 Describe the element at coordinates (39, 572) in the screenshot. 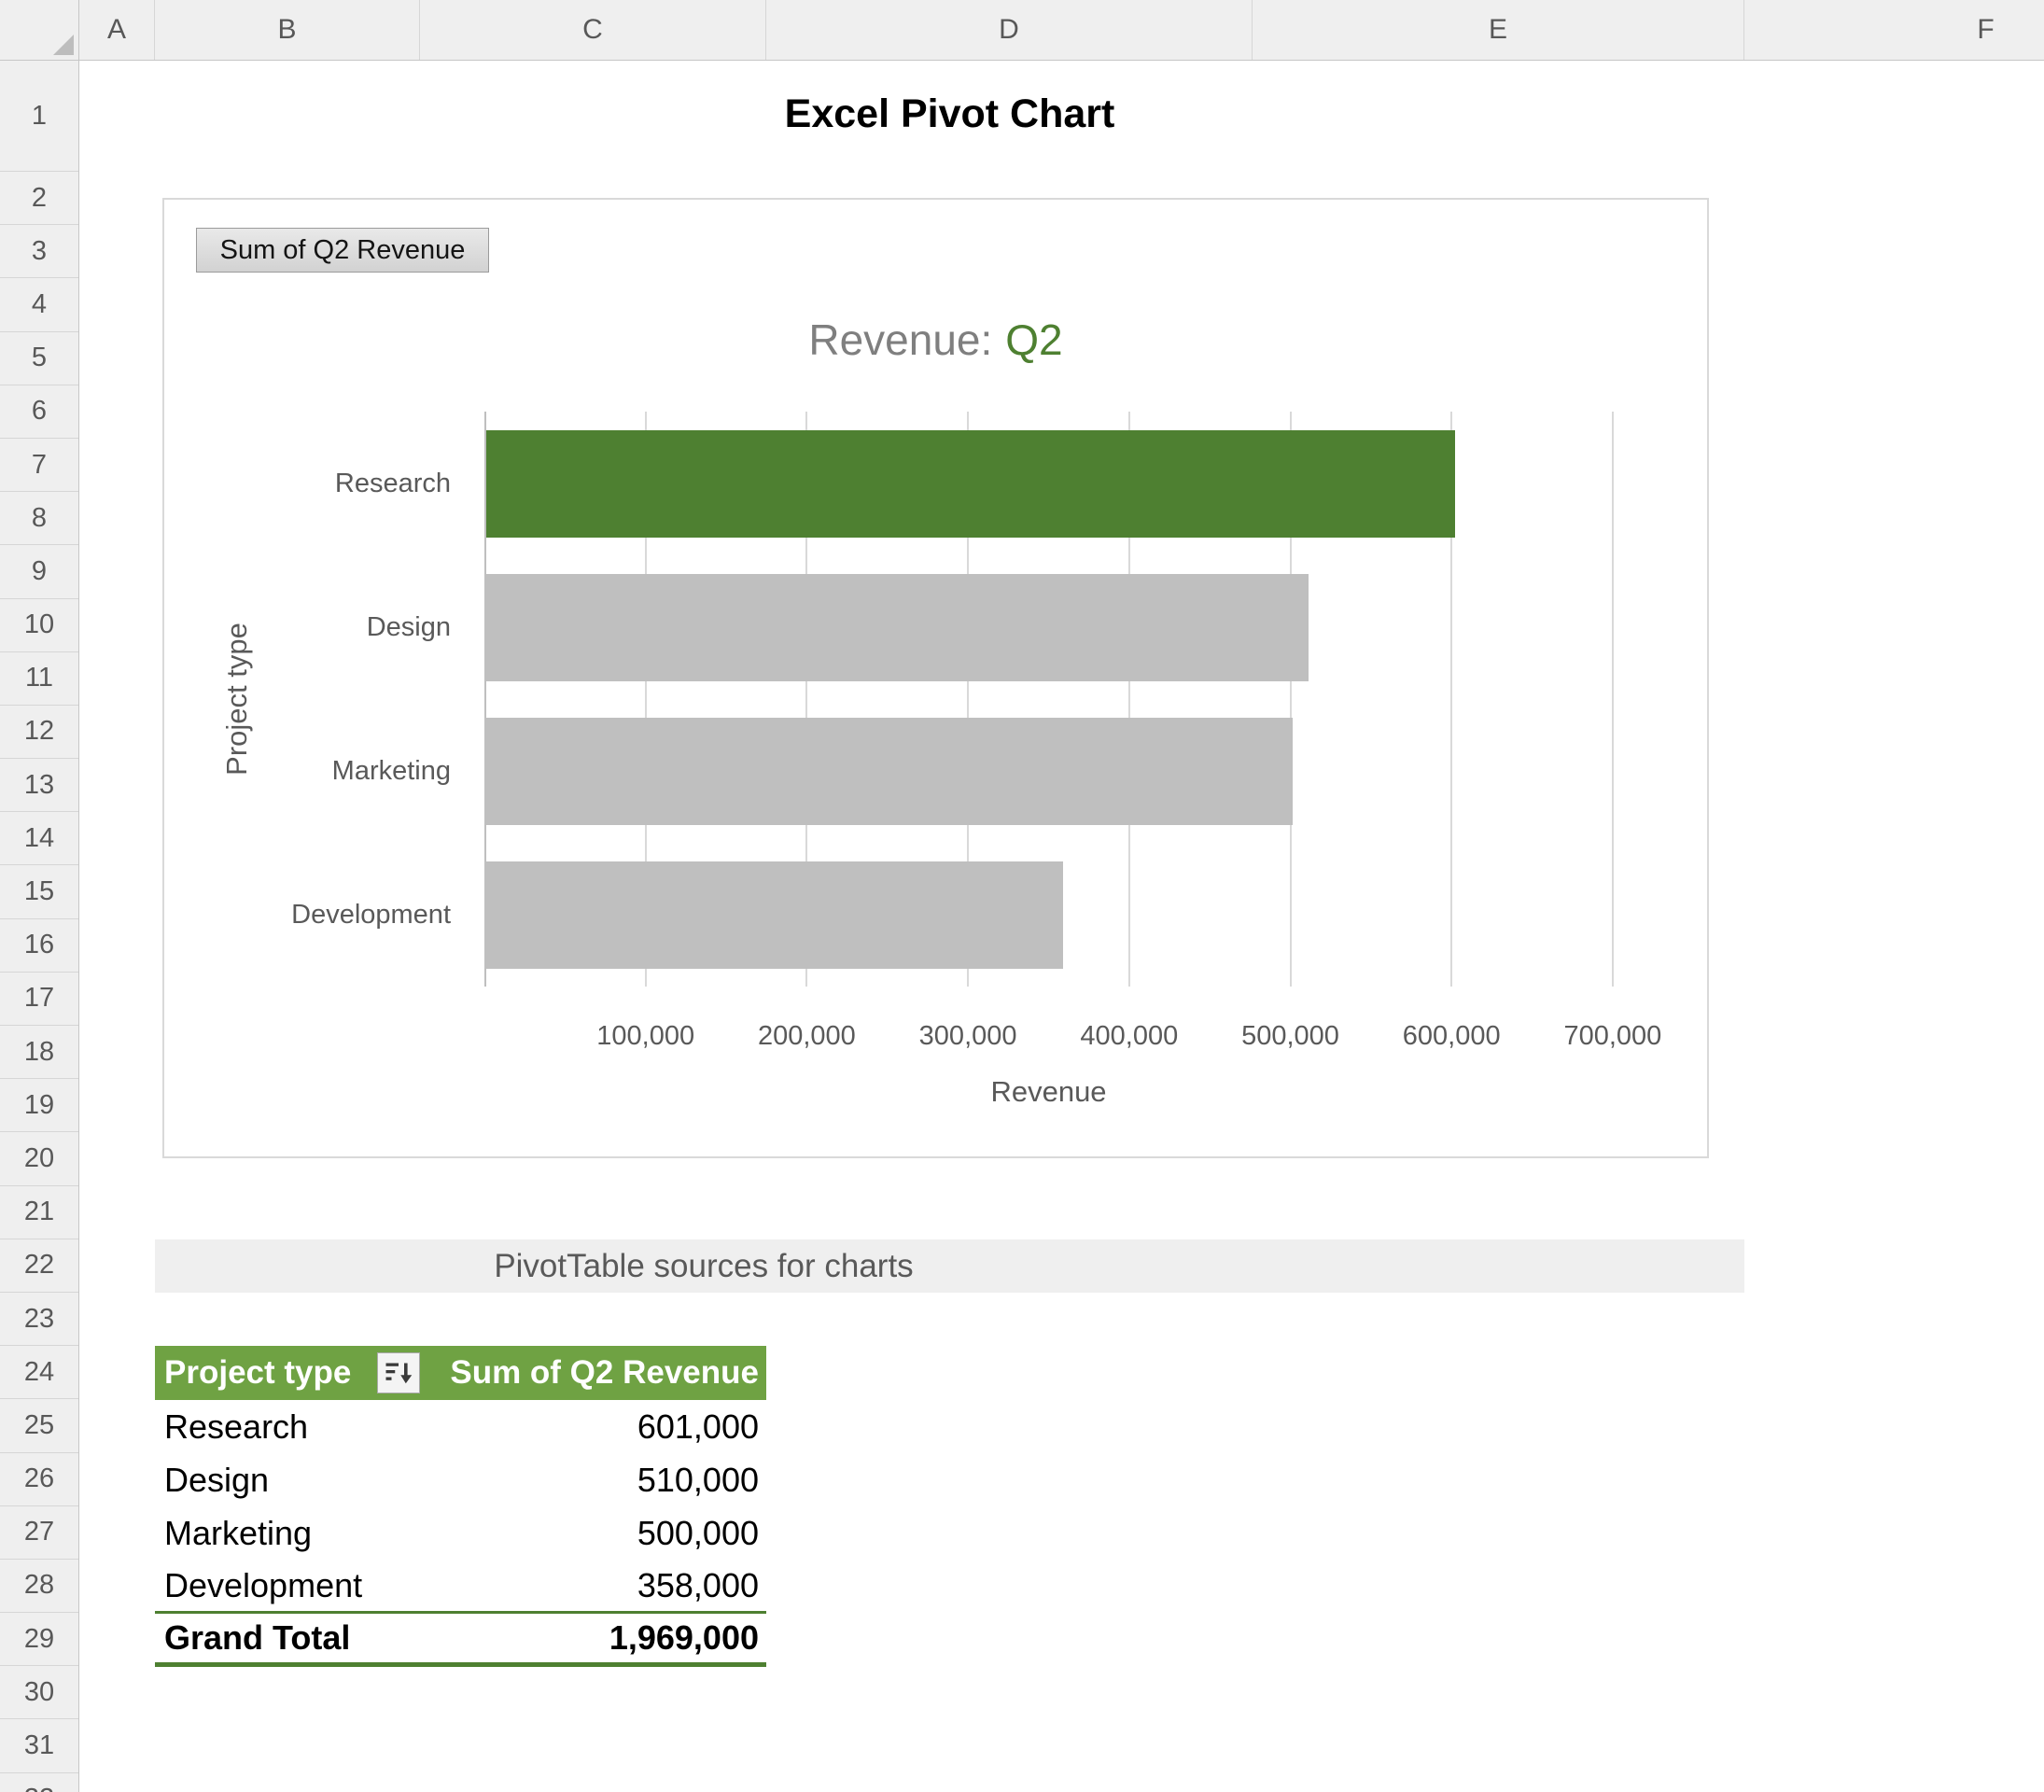

I see `row-header-9: 9` at that location.